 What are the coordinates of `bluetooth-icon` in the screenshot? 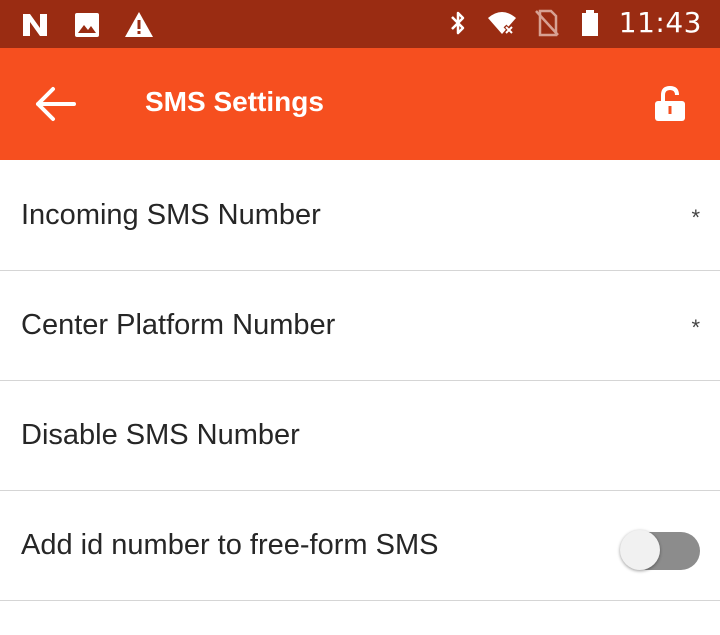 It's located at (457, 22).